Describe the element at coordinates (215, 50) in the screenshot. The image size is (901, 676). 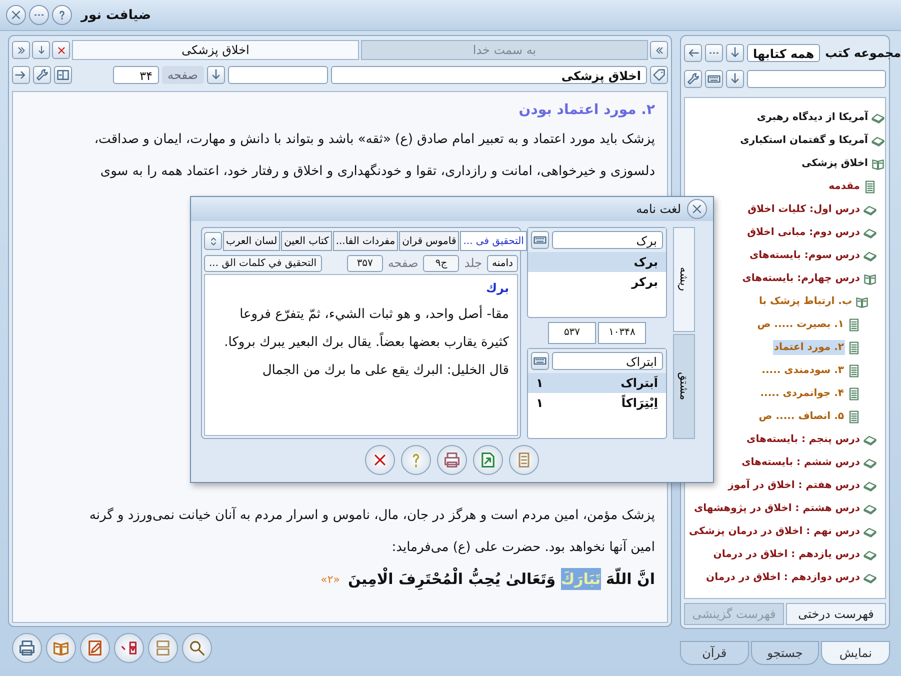
I see `book-tab: اخلاق پزشکی` at that location.